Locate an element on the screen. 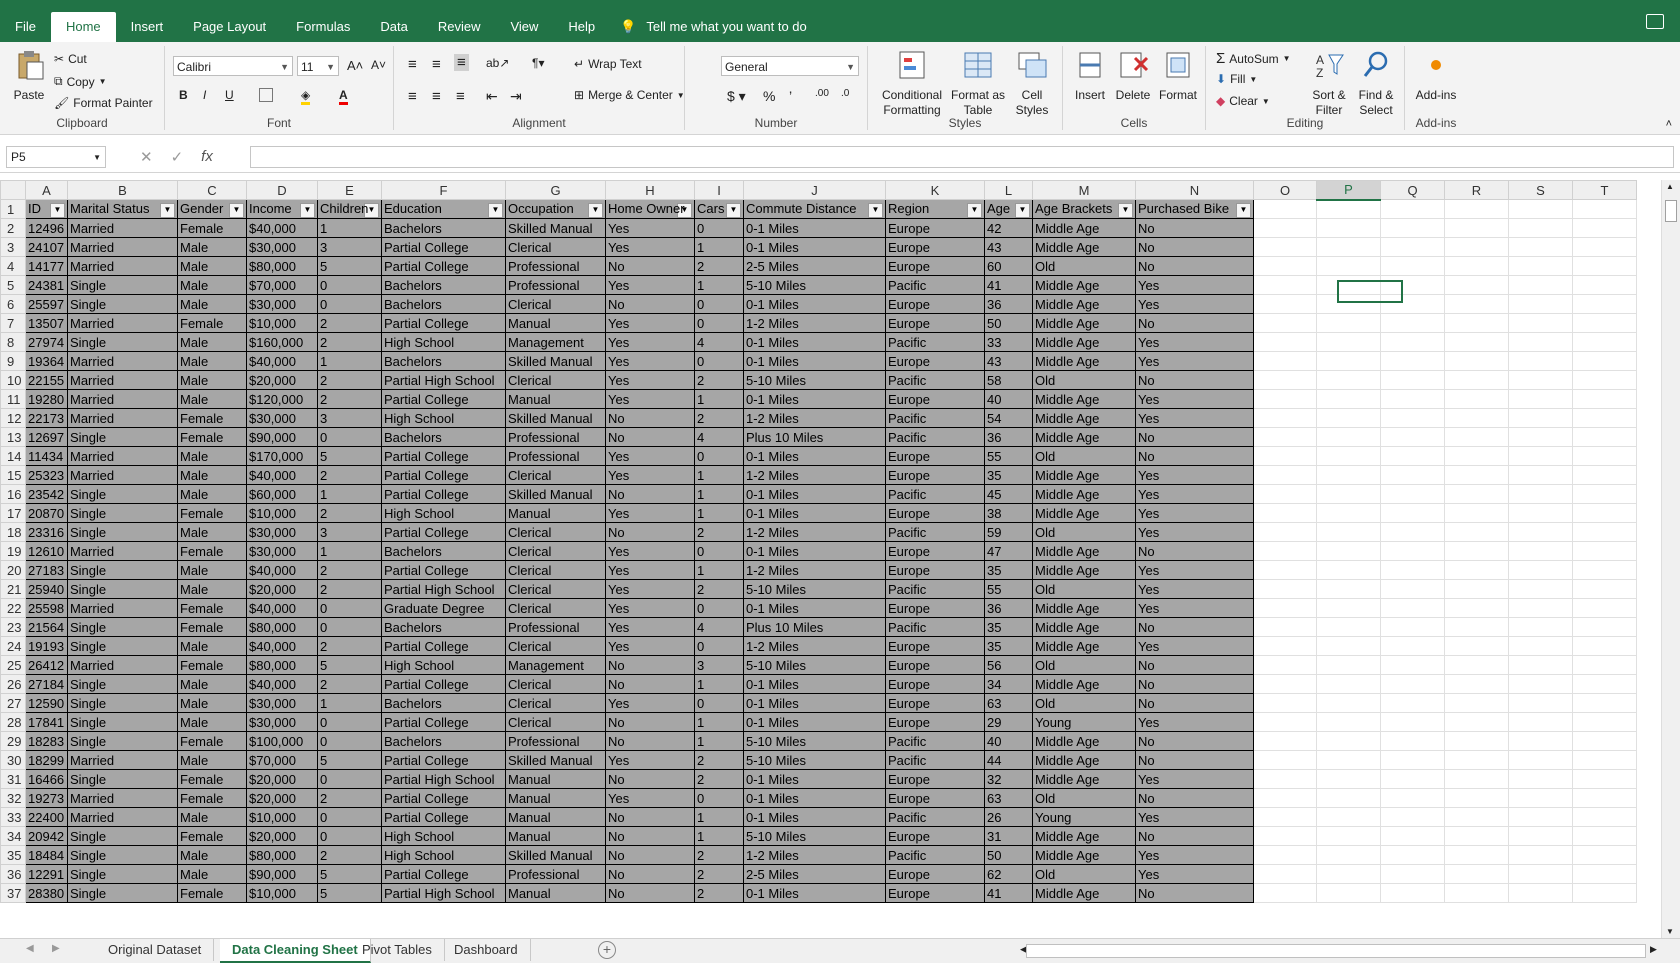  data-cell: $10,000 is located at coordinates (282, 893).